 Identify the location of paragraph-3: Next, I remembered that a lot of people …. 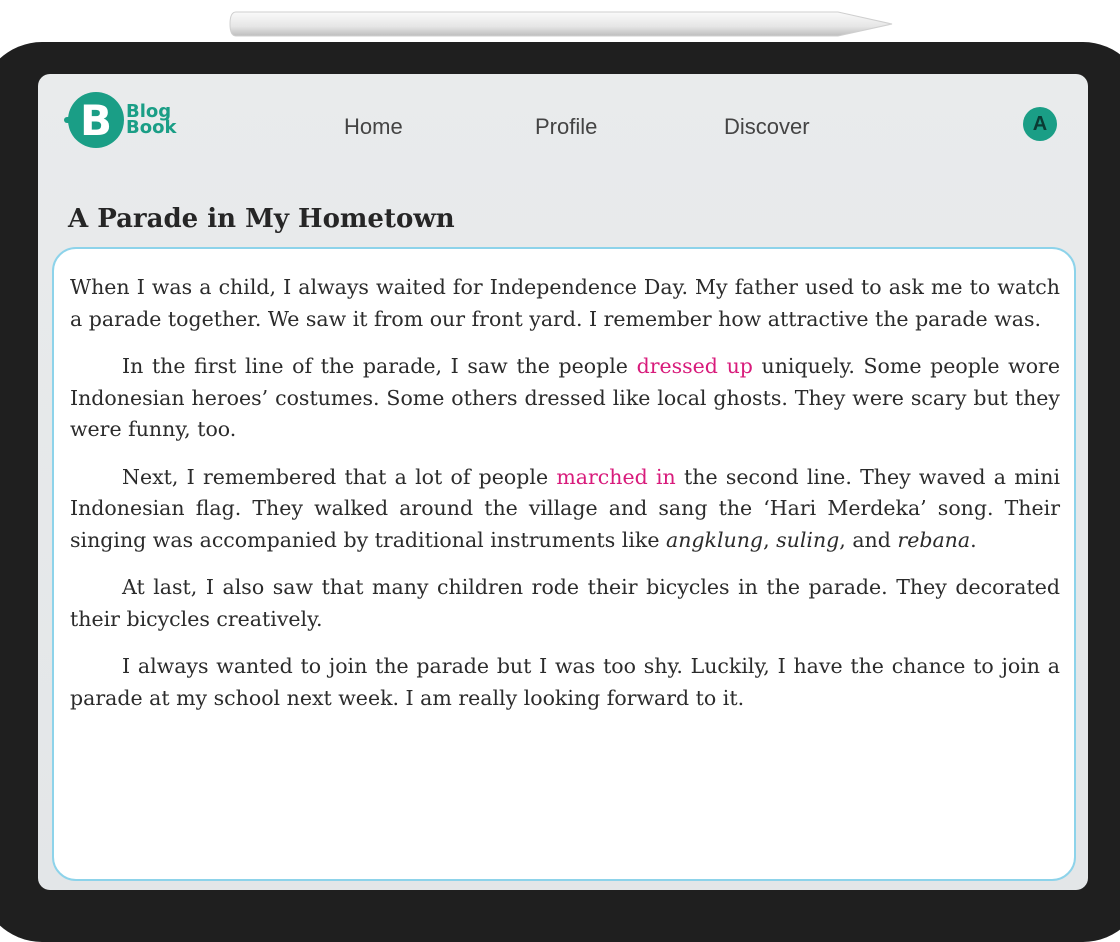
(565, 509).